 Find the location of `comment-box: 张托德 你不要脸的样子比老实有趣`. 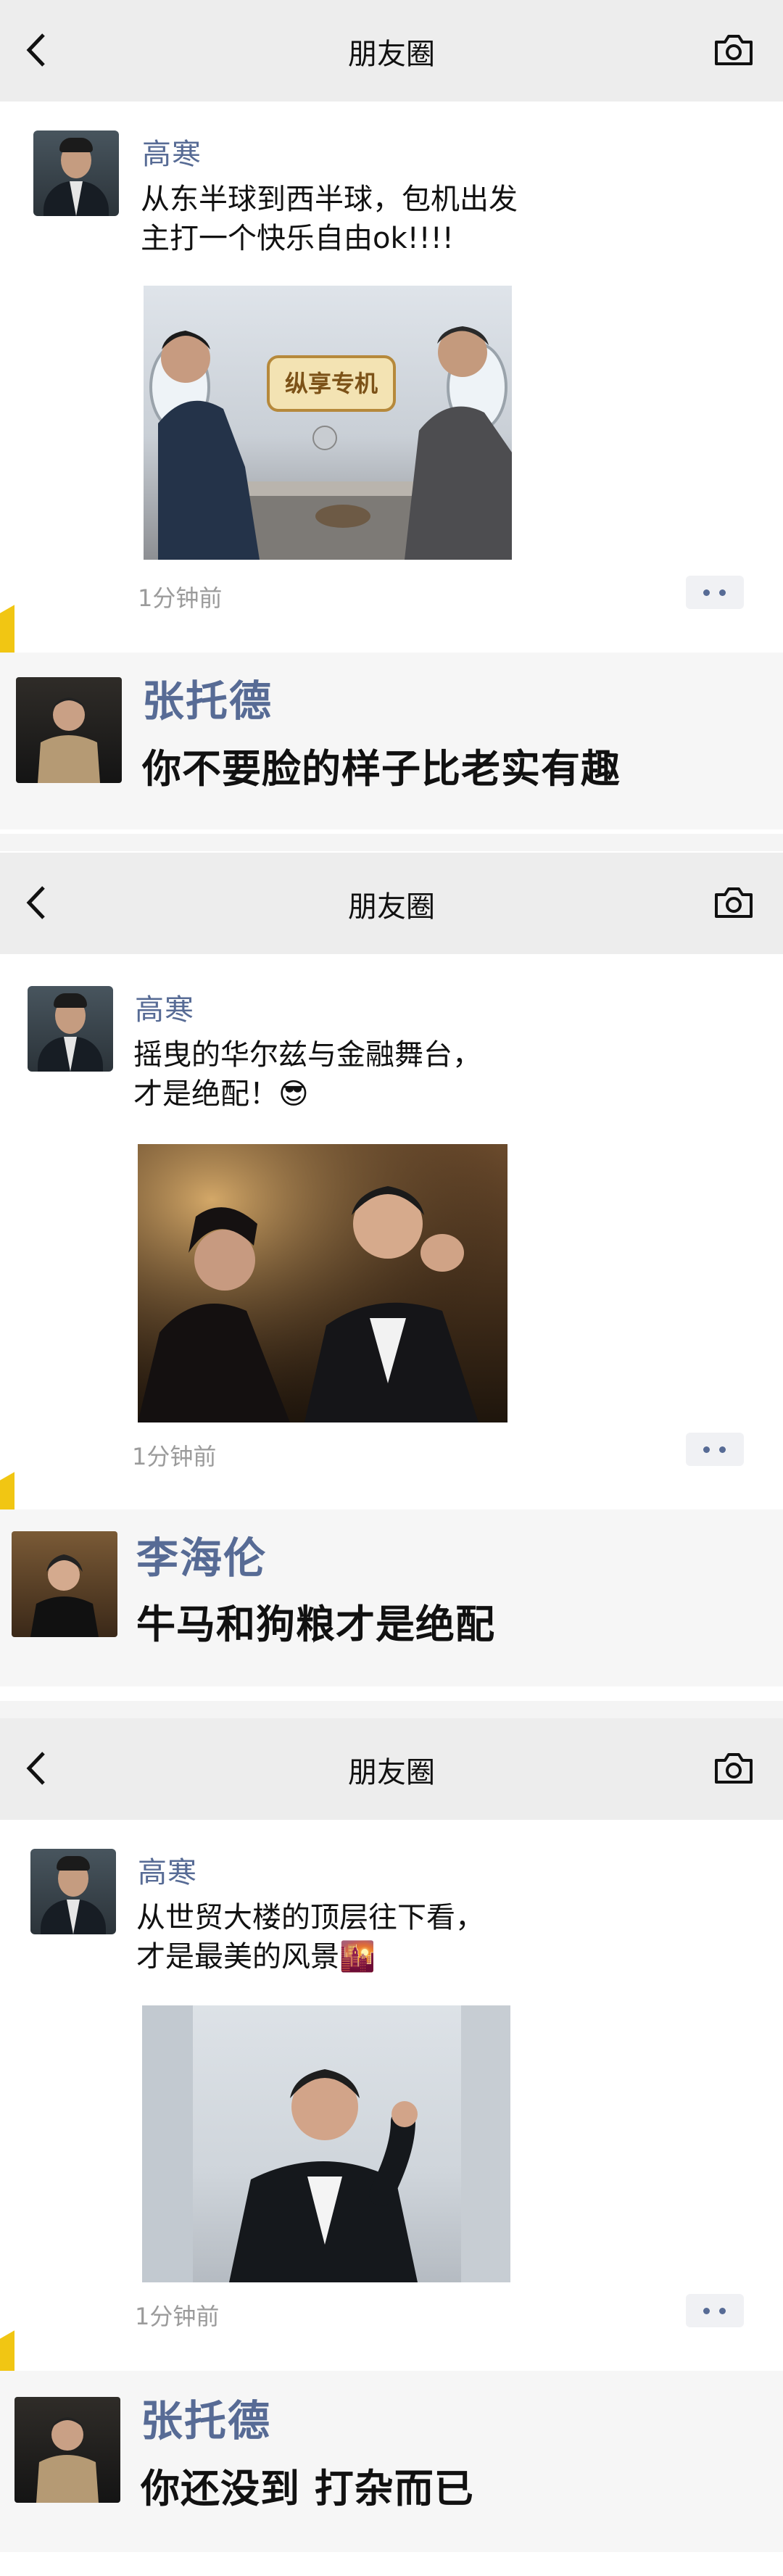

comment-box: 张托德 你不要脸的样子比老实有趣 is located at coordinates (391, 741).